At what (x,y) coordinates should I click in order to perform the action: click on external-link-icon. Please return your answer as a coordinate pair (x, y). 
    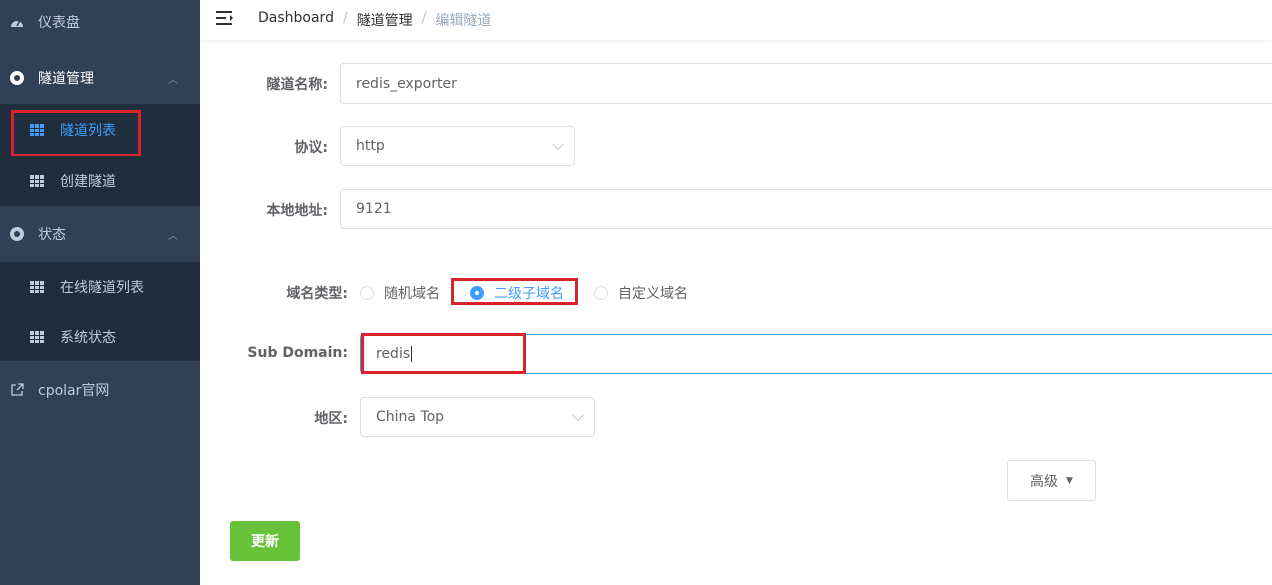
    Looking at the image, I should click on (17, 390).